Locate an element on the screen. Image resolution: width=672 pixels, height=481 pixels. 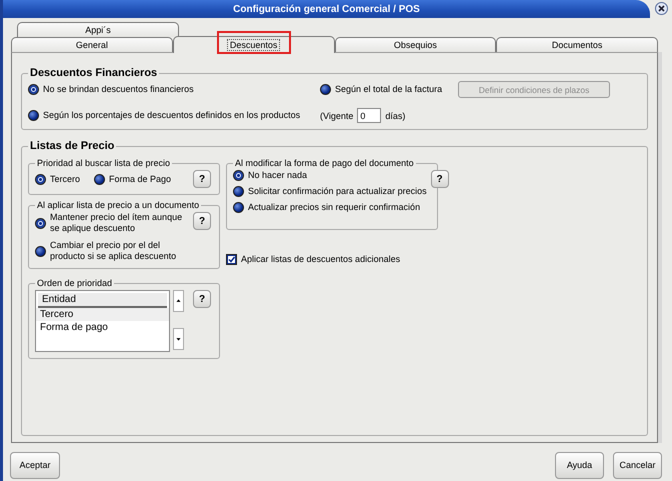
tab: Appi´s is located at coordinates (98, 29).